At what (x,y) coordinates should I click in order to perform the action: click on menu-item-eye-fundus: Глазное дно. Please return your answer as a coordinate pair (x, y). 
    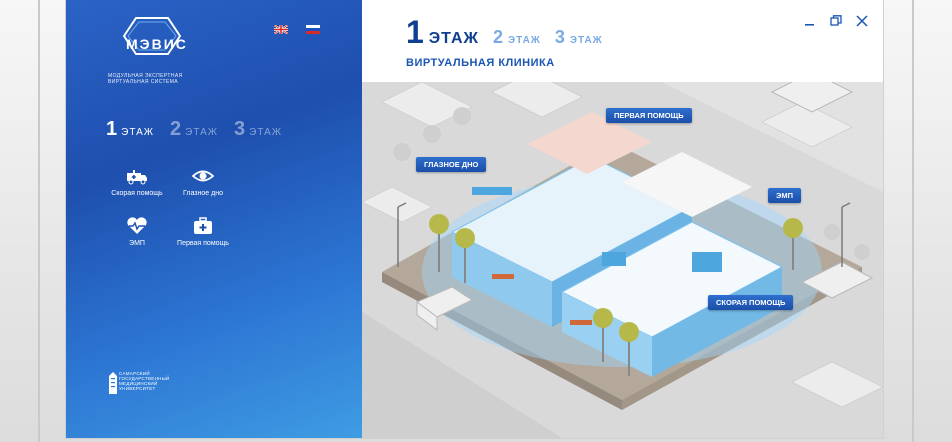
    Looking at the image, I should click on (203, 181).